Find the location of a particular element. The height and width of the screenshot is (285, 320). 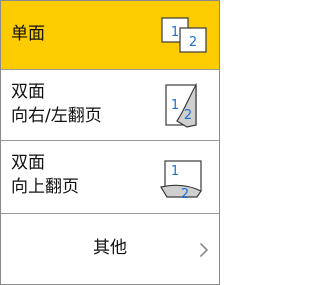

option-one-sided-label: 单面 is located at coordinates (28, 34).